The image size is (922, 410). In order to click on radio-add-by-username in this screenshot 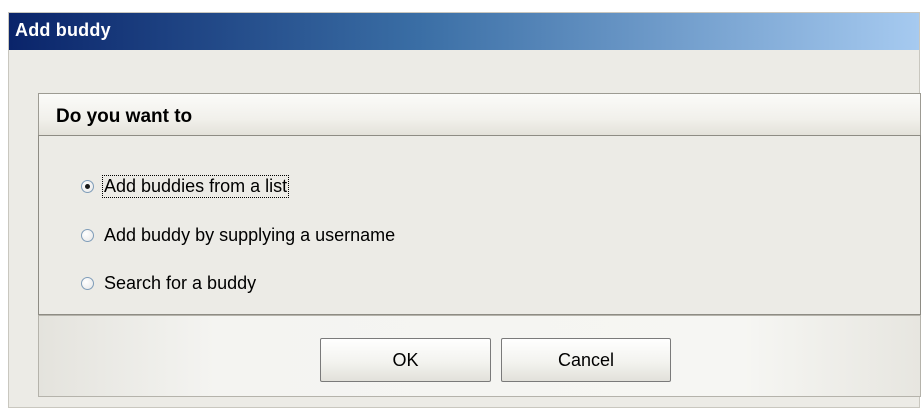, I will do `click(87, 235)`.